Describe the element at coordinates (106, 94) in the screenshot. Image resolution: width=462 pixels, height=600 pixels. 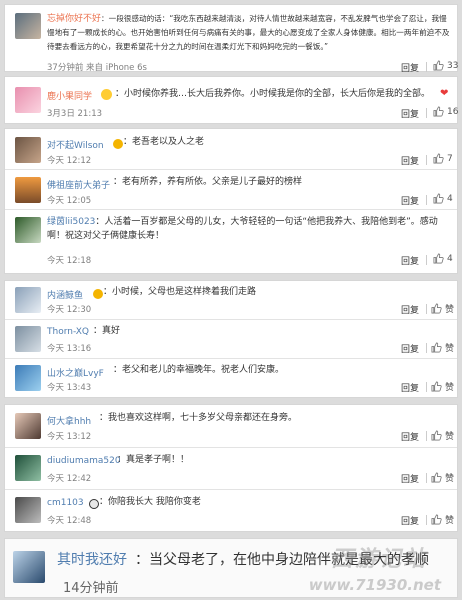
I see `smiley-icon` at that location.